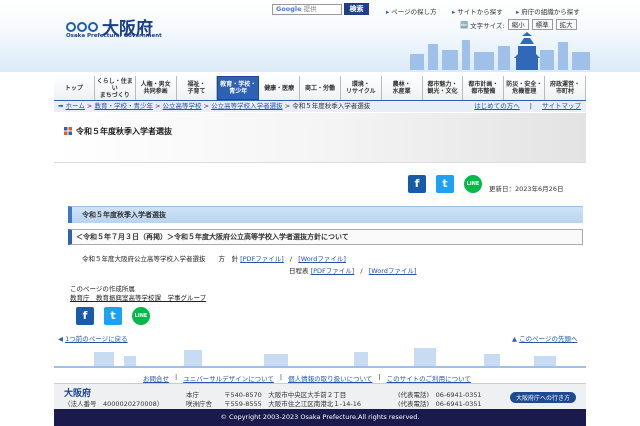 The height and width of the screenshot is (426, 640). I want to click on subsection-heading: ＜令和５年７月３日（再掲）＞令和５年度大阪府公立高等学校入学者選抜方針について, so click(325, 237).